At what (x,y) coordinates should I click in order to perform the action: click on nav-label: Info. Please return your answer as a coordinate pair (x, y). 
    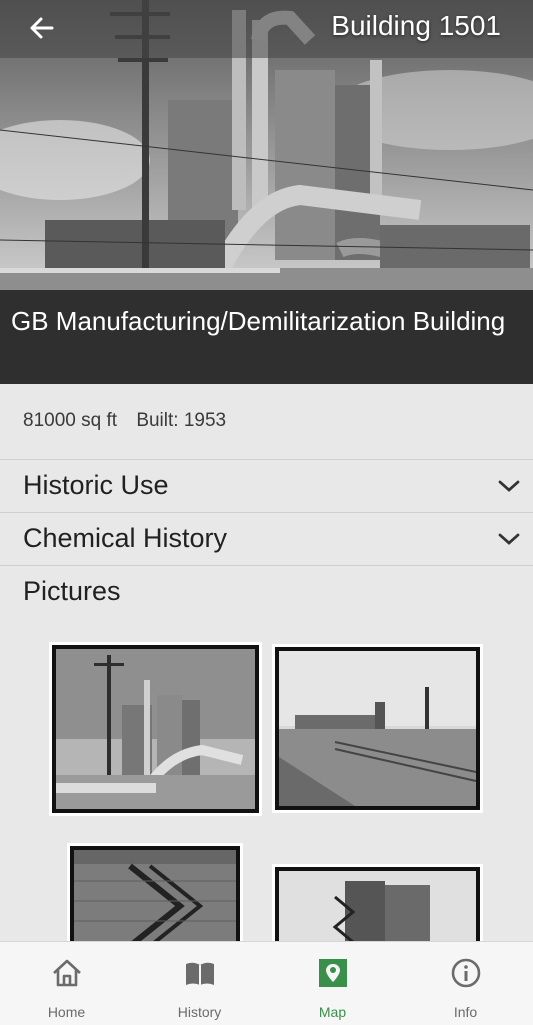
    Looking at the image, I should click on (465, 1012).